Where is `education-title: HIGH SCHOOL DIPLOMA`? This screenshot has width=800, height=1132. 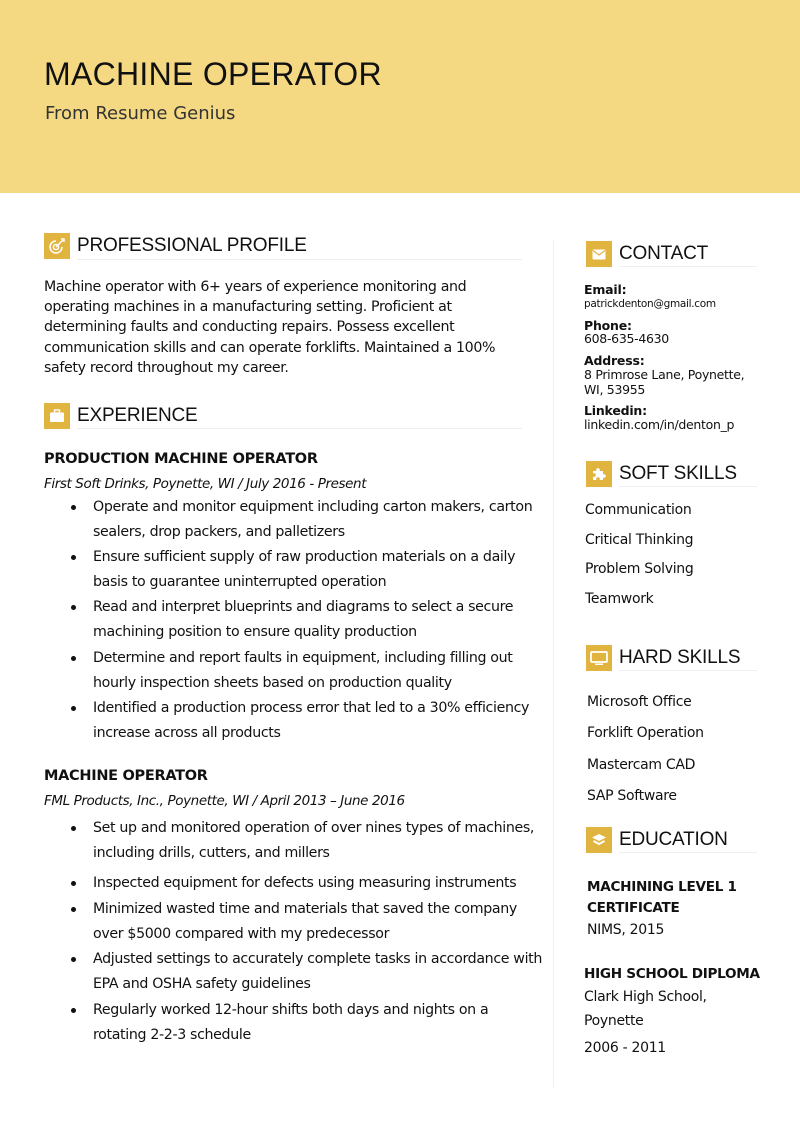 education-title: HIGH SCHOOL DIPLOMA is located at coordinates (672, 974).